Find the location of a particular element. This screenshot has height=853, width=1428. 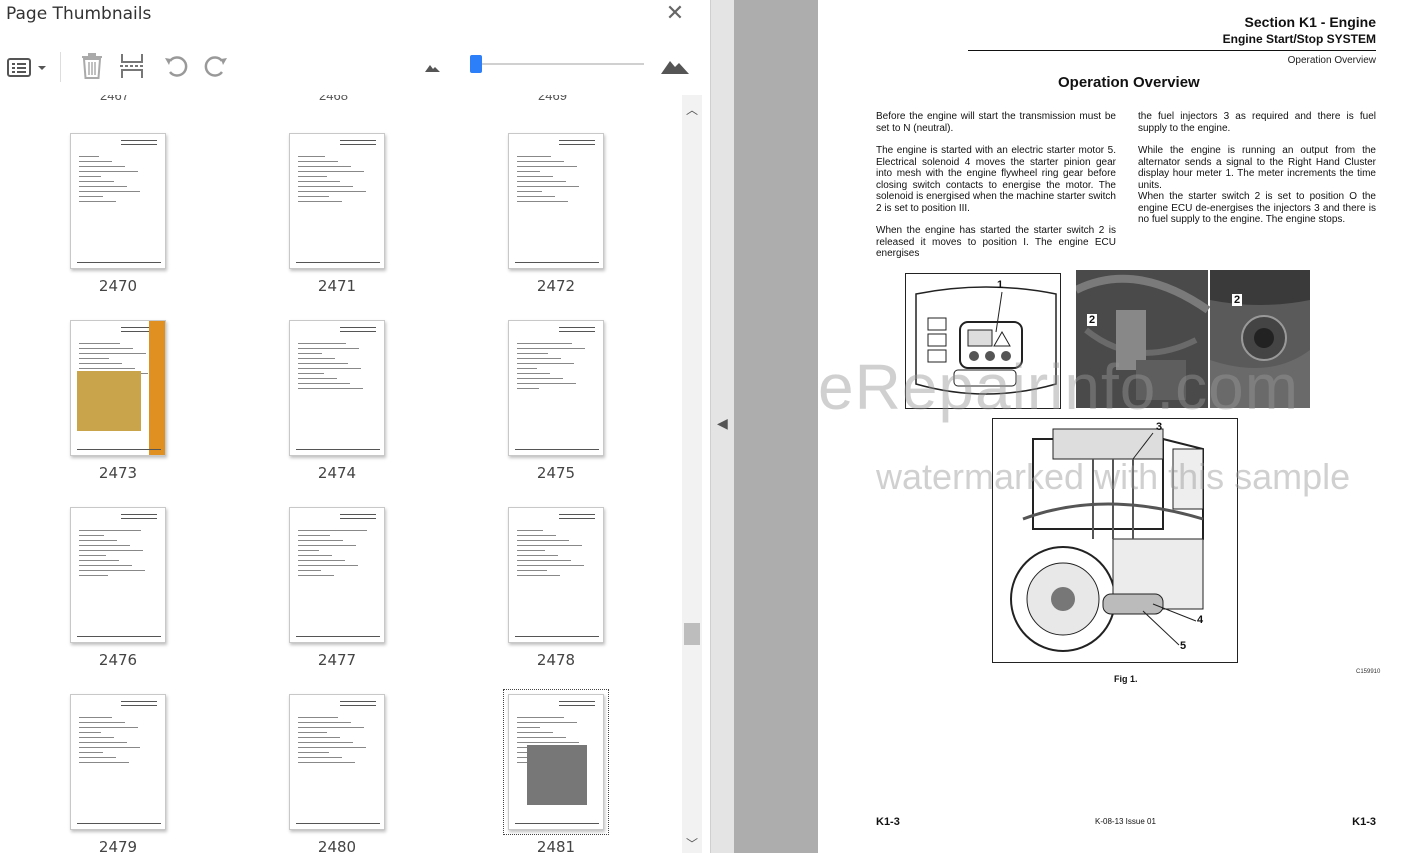

collapse-panel-icon: ◀ is located at coordinates (722, 423).